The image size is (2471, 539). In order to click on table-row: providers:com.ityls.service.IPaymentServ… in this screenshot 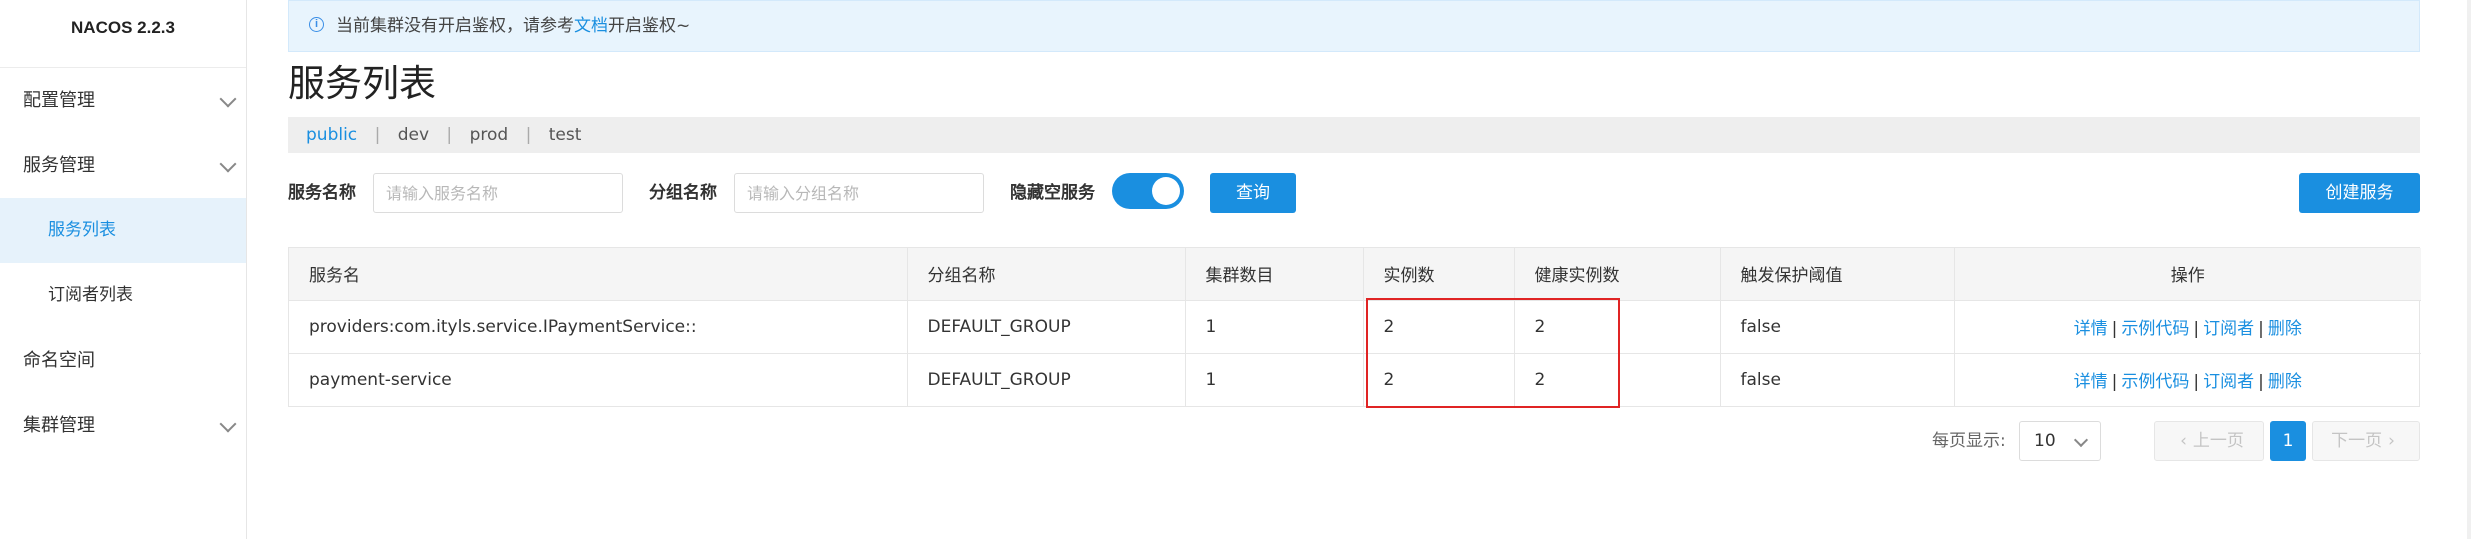, I will do `click(1355, 327)`.